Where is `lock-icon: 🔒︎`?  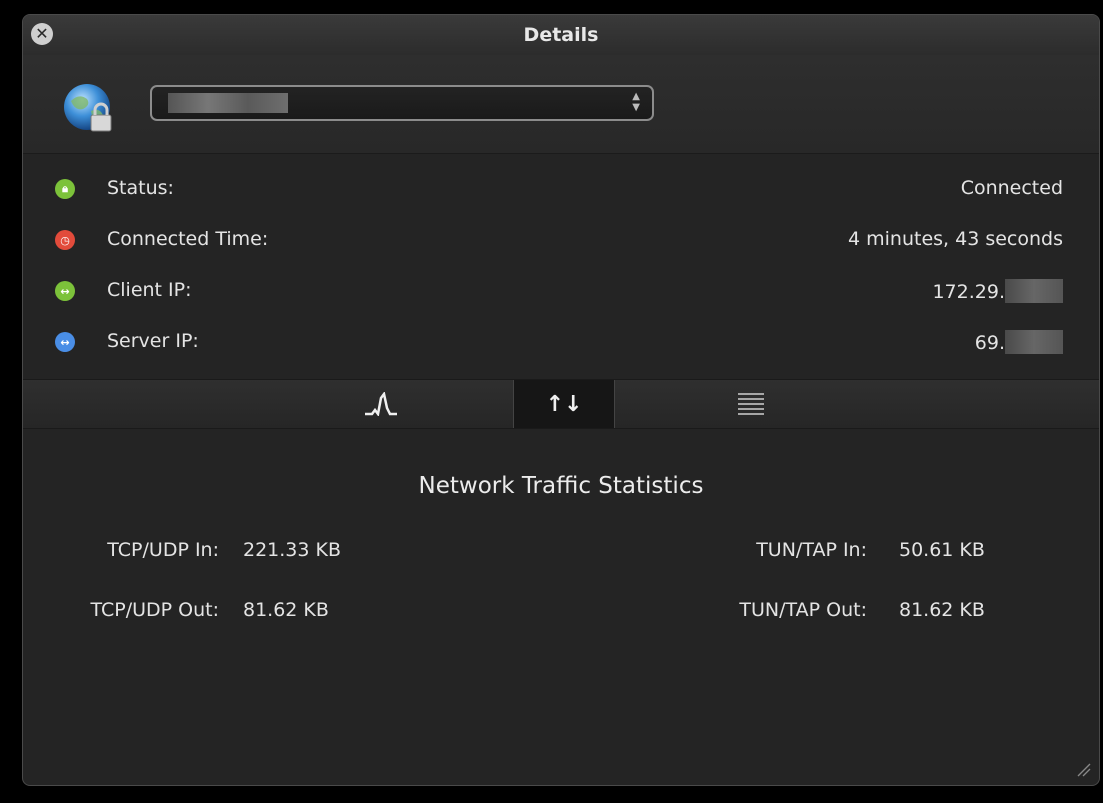 lock-icon: 🔒︎ is located at coordinates (65, 189).